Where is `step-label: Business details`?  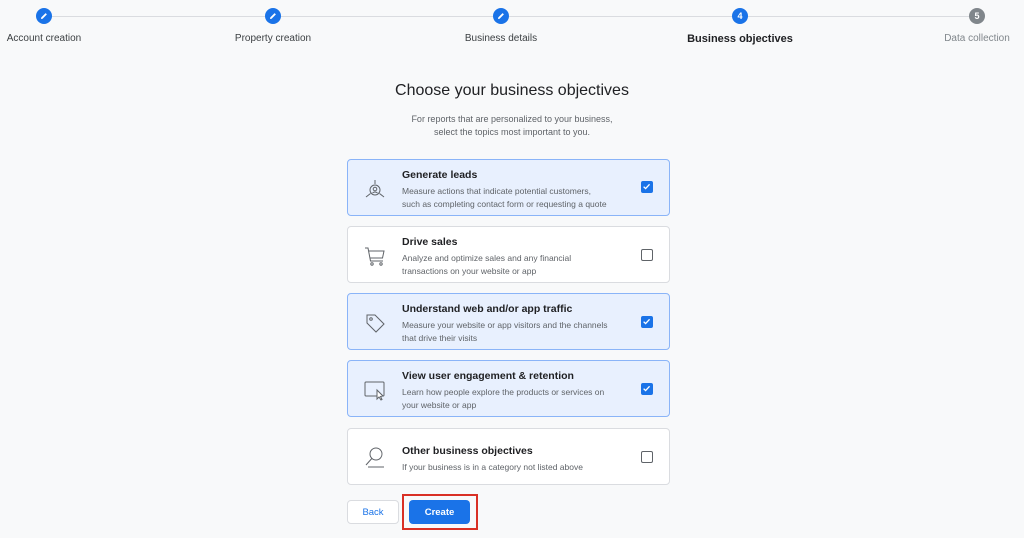
step-label: Business details is located at coordinates (501, 38).